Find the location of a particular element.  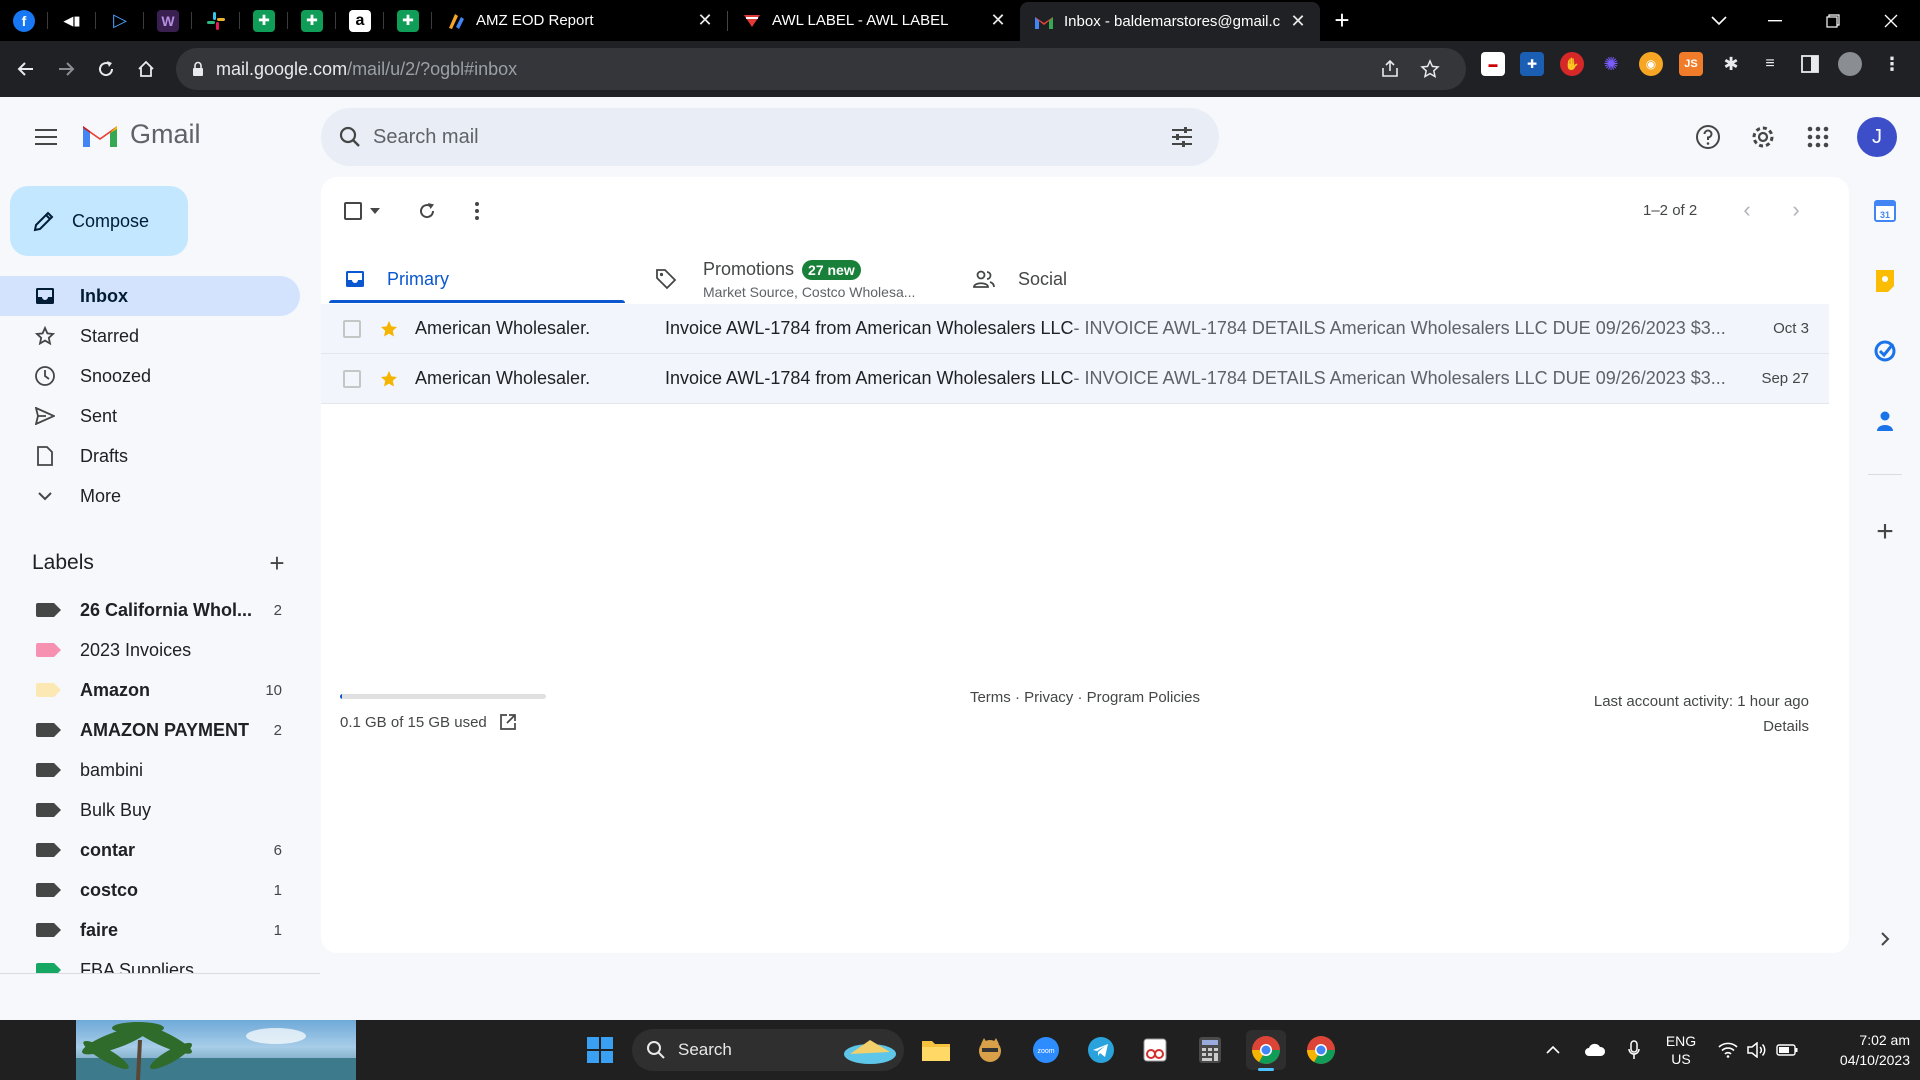

extension-star-icon: ✺ is located at coordinates (1611, 64).